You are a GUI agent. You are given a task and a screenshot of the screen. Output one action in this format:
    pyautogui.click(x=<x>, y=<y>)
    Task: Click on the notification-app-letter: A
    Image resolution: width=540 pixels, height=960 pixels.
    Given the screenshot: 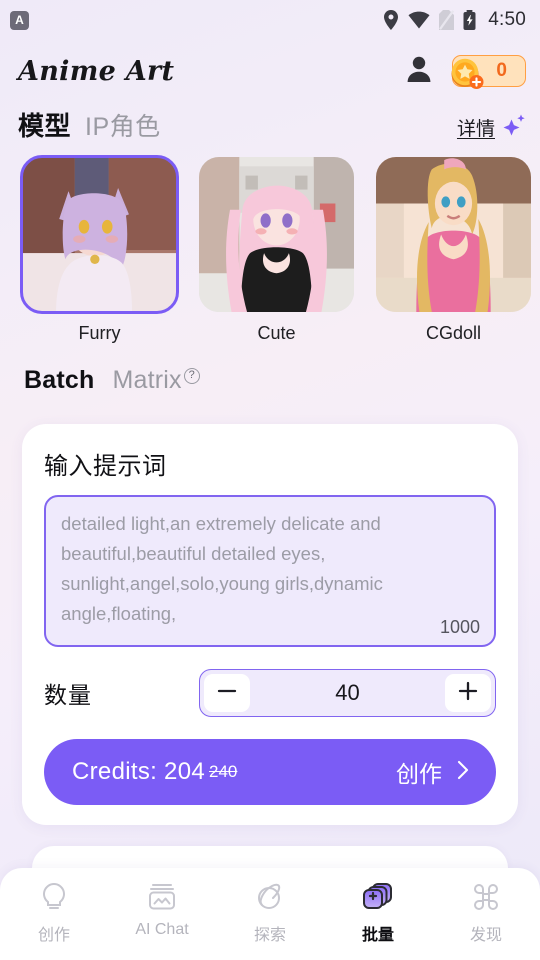 What is the action you would take?
    pyautogui.click(x=19, y=20)
    